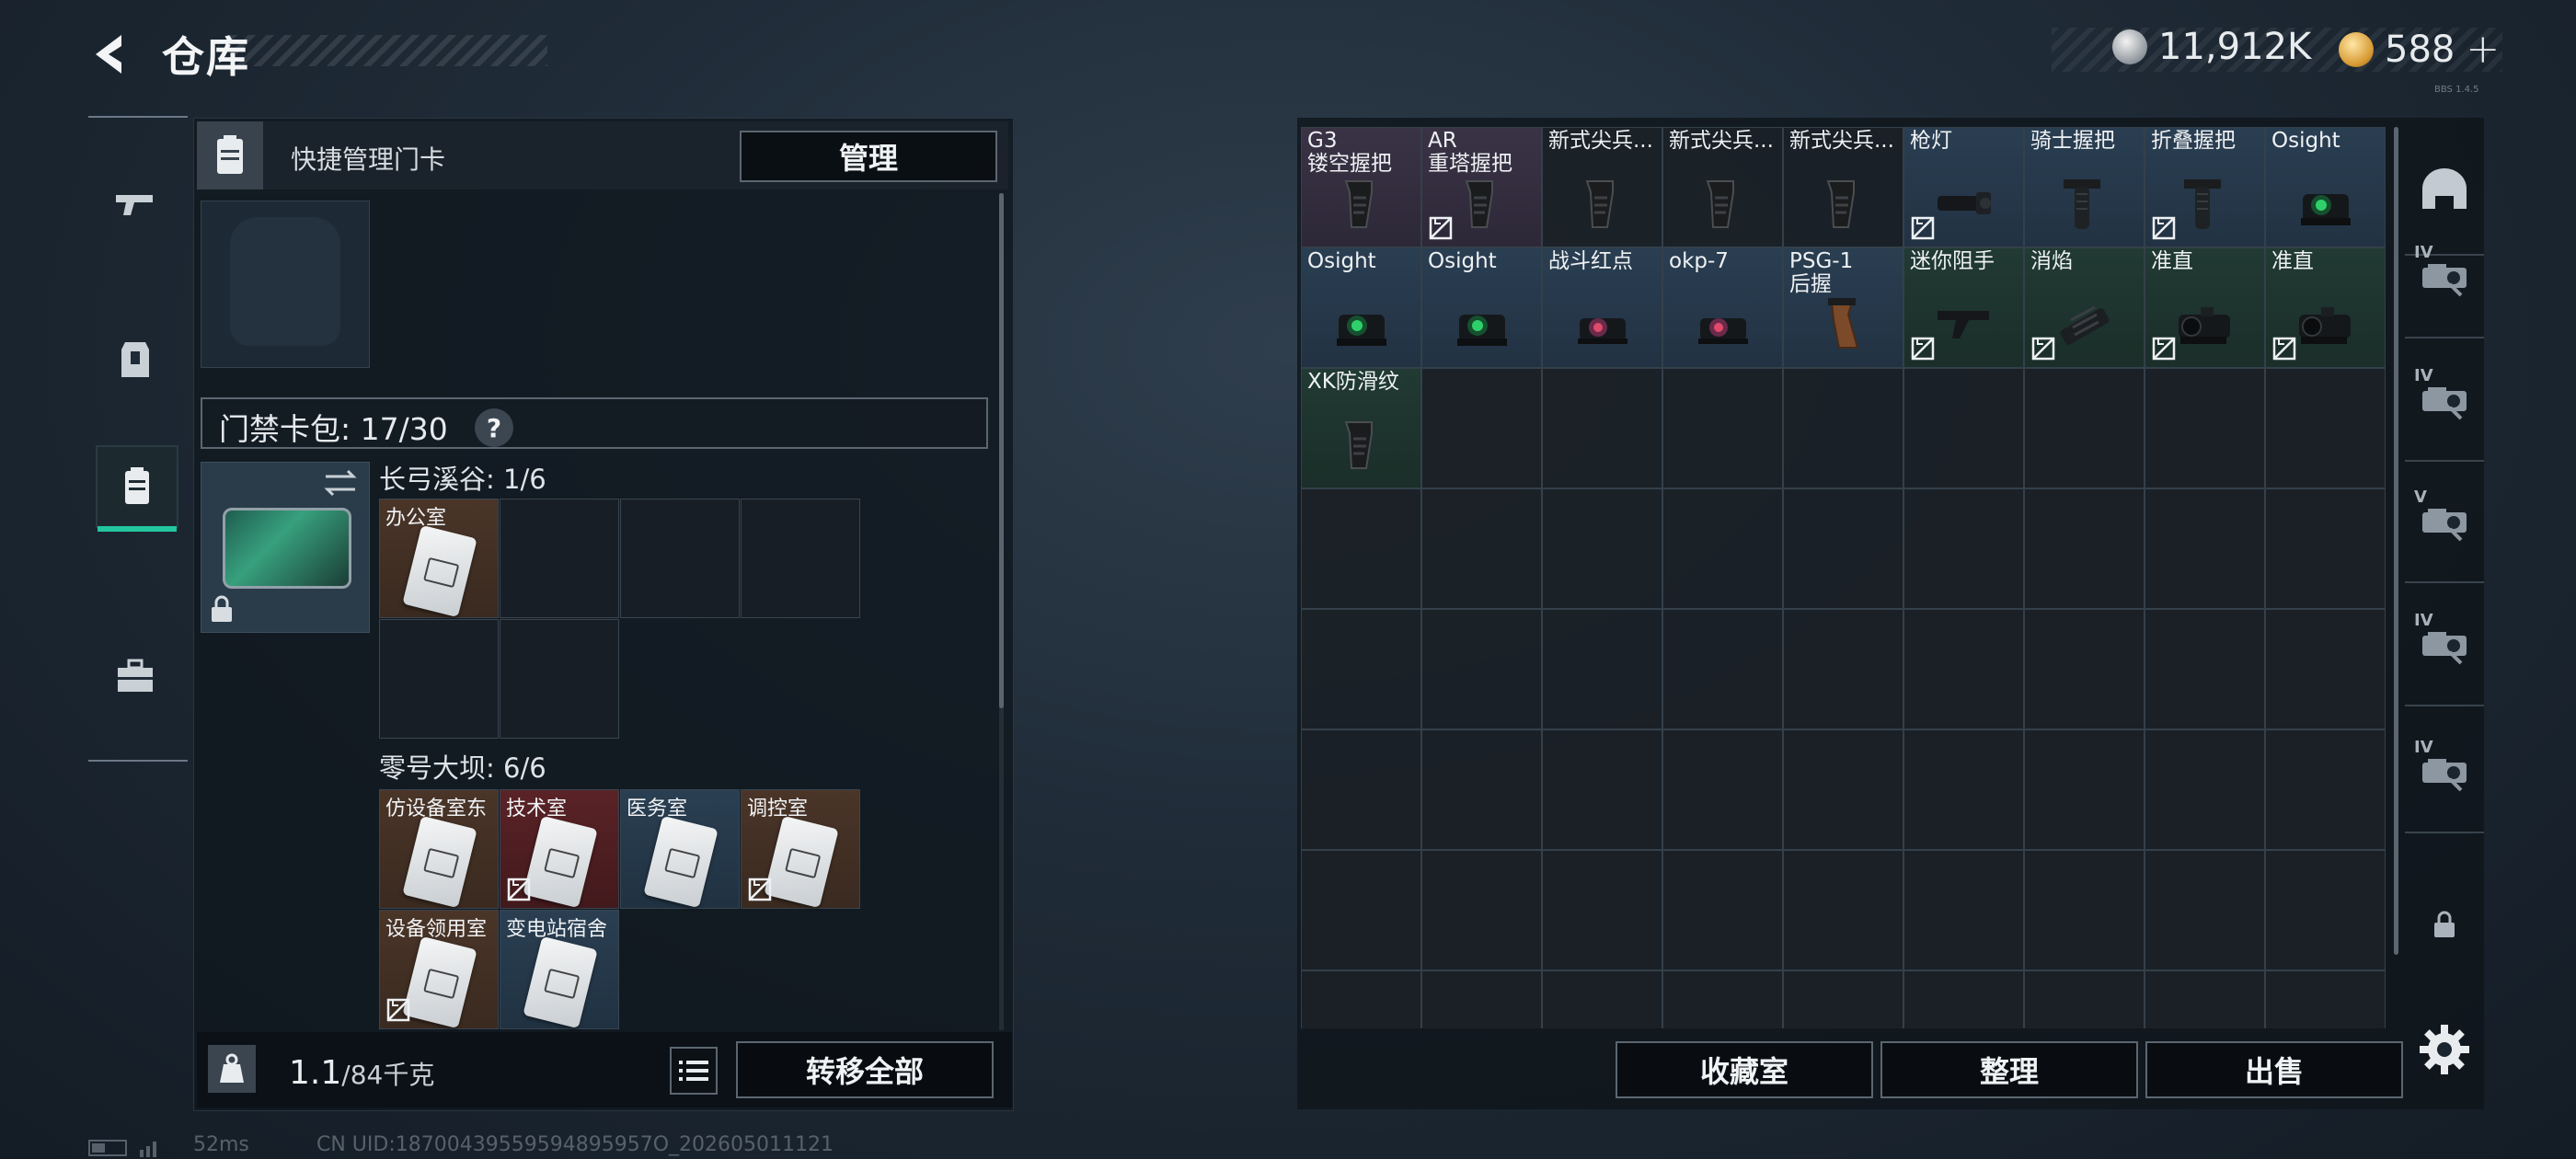  Describe the element at coordinates (2419, 49) in the screenshot. I see `gold-currency: 588 +` at that location.